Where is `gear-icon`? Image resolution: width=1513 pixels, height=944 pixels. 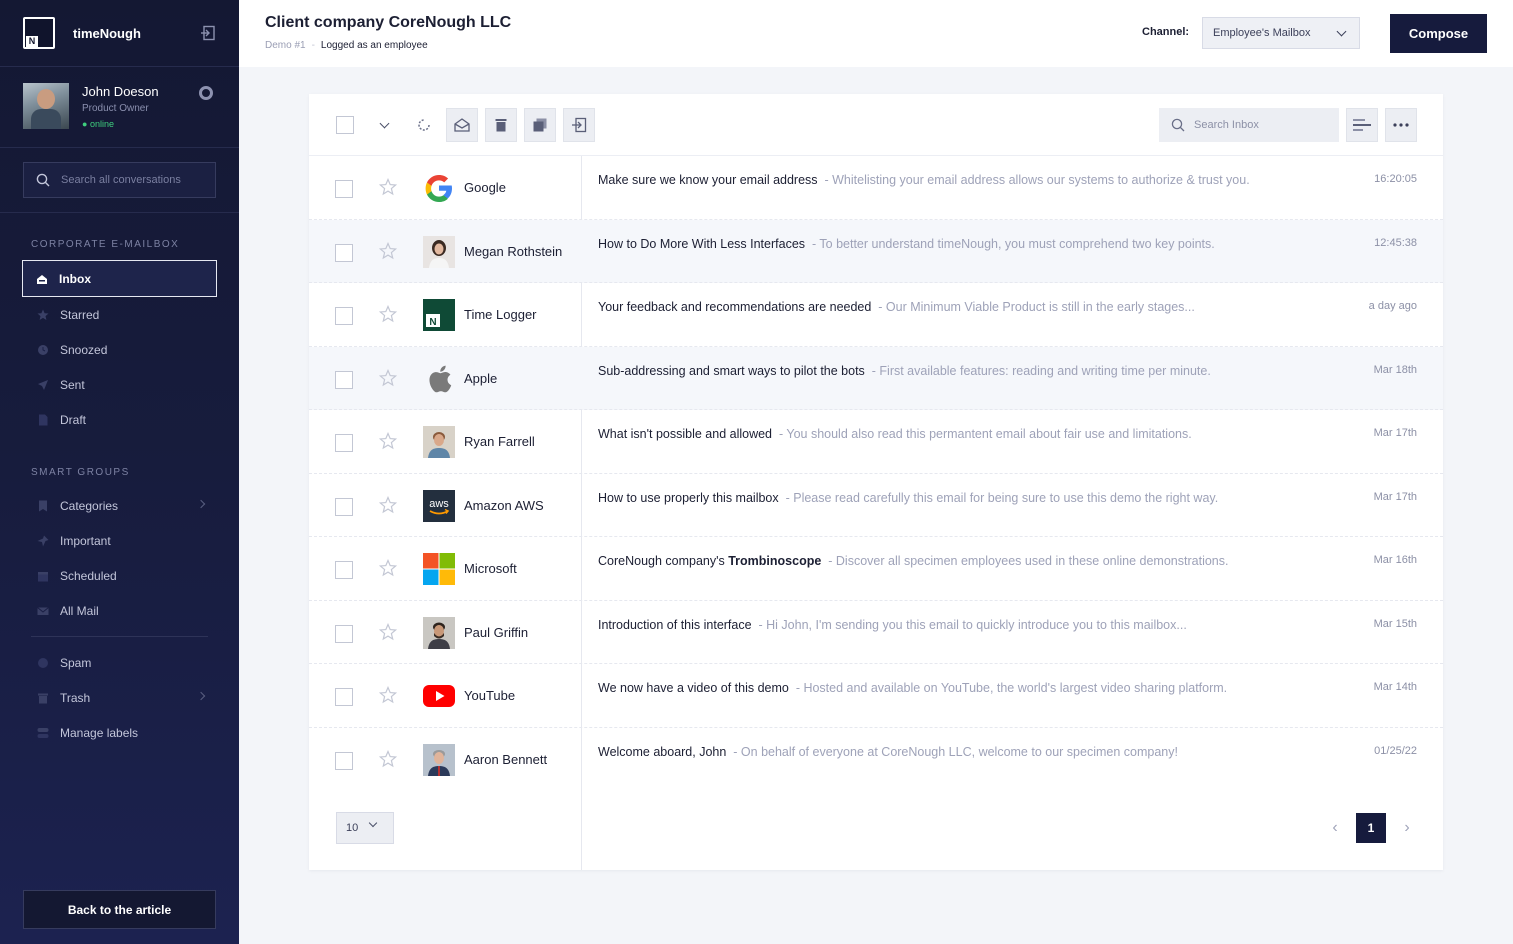 gear-icon is located at coordinates (206, 93).